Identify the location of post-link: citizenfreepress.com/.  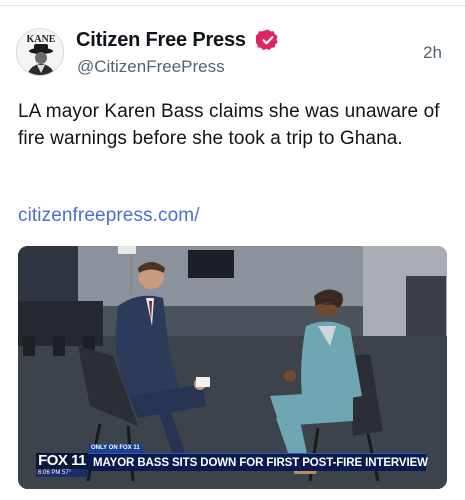
(109, 216).